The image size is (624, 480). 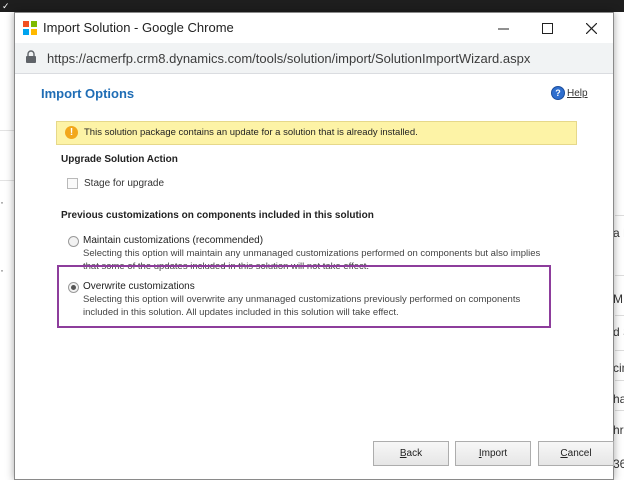 I want to click on background-text: a P, so click(x=618, y=233).